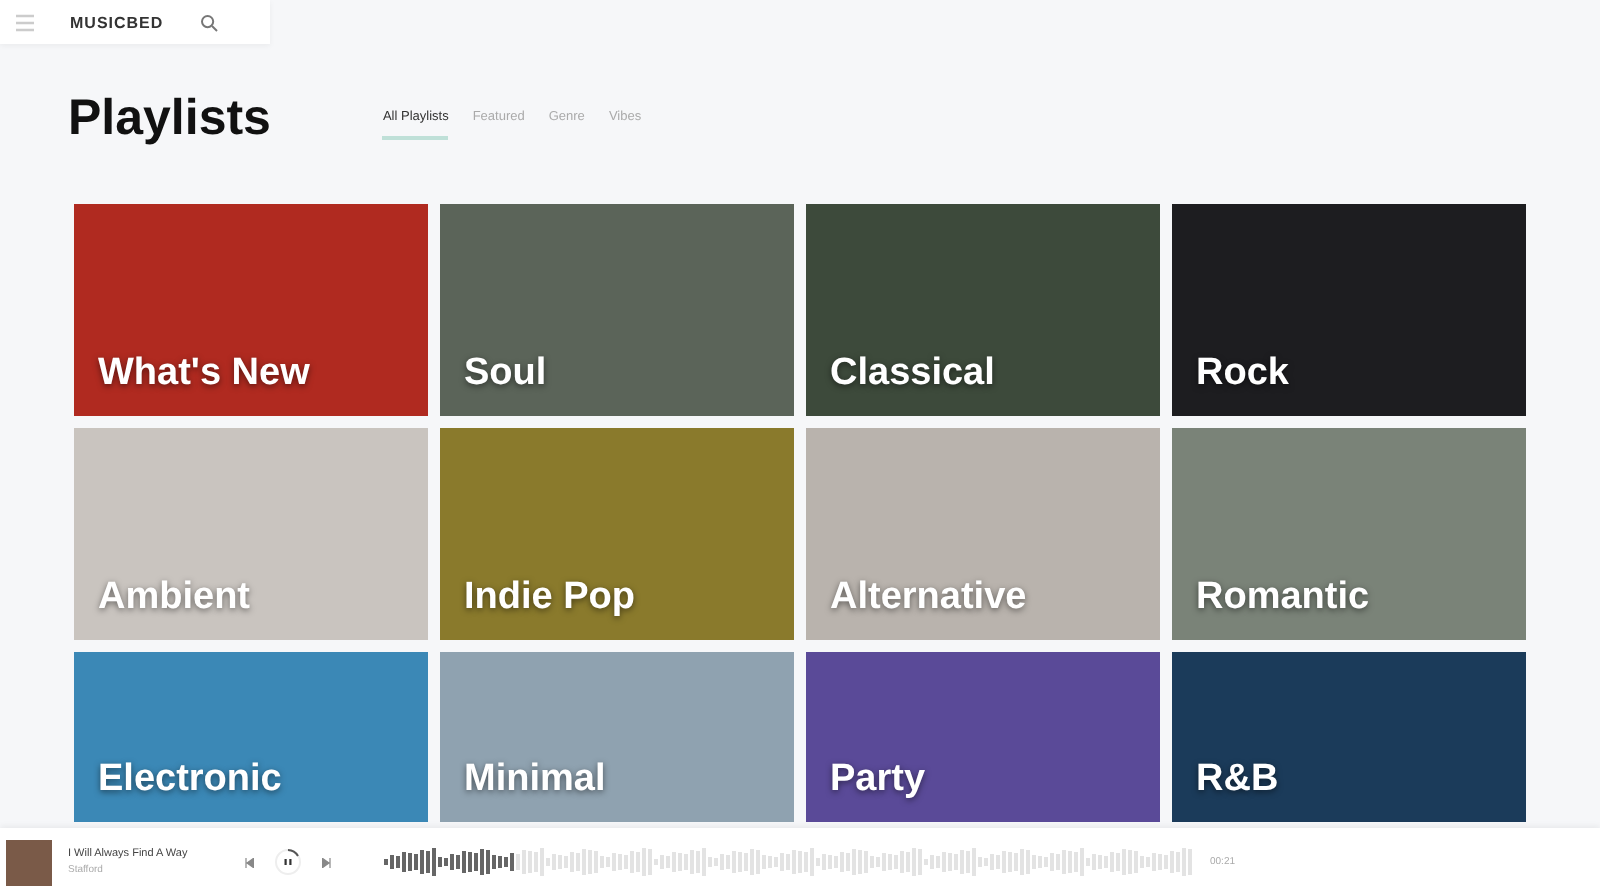  I want to click on previous-button, so click(249, 862).